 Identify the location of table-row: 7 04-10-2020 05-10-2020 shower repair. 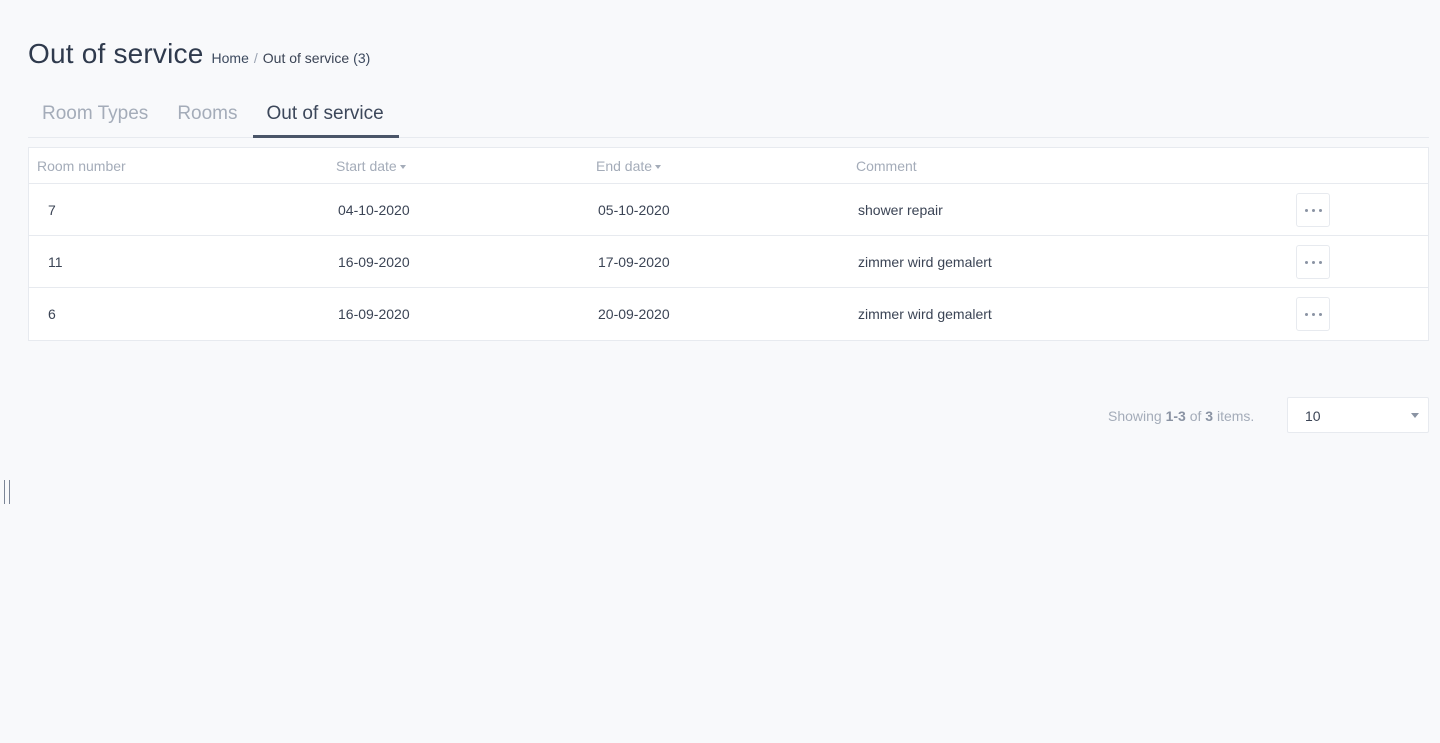
(728, 210).